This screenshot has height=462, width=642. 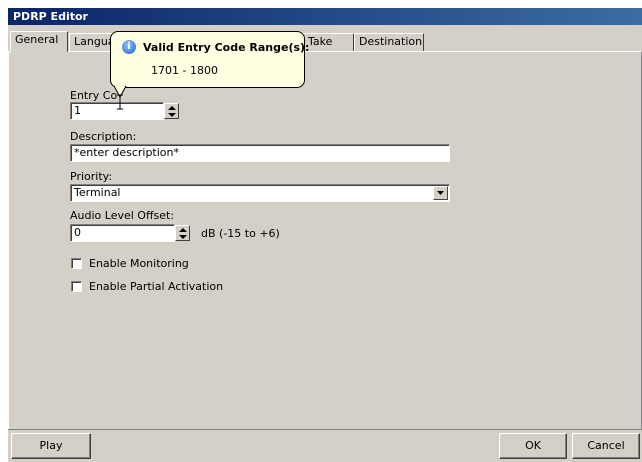 What do you see at coordinates (103, 136) in the screenshot?
I see `description-label: Description:` at bounding box center [103, 136].